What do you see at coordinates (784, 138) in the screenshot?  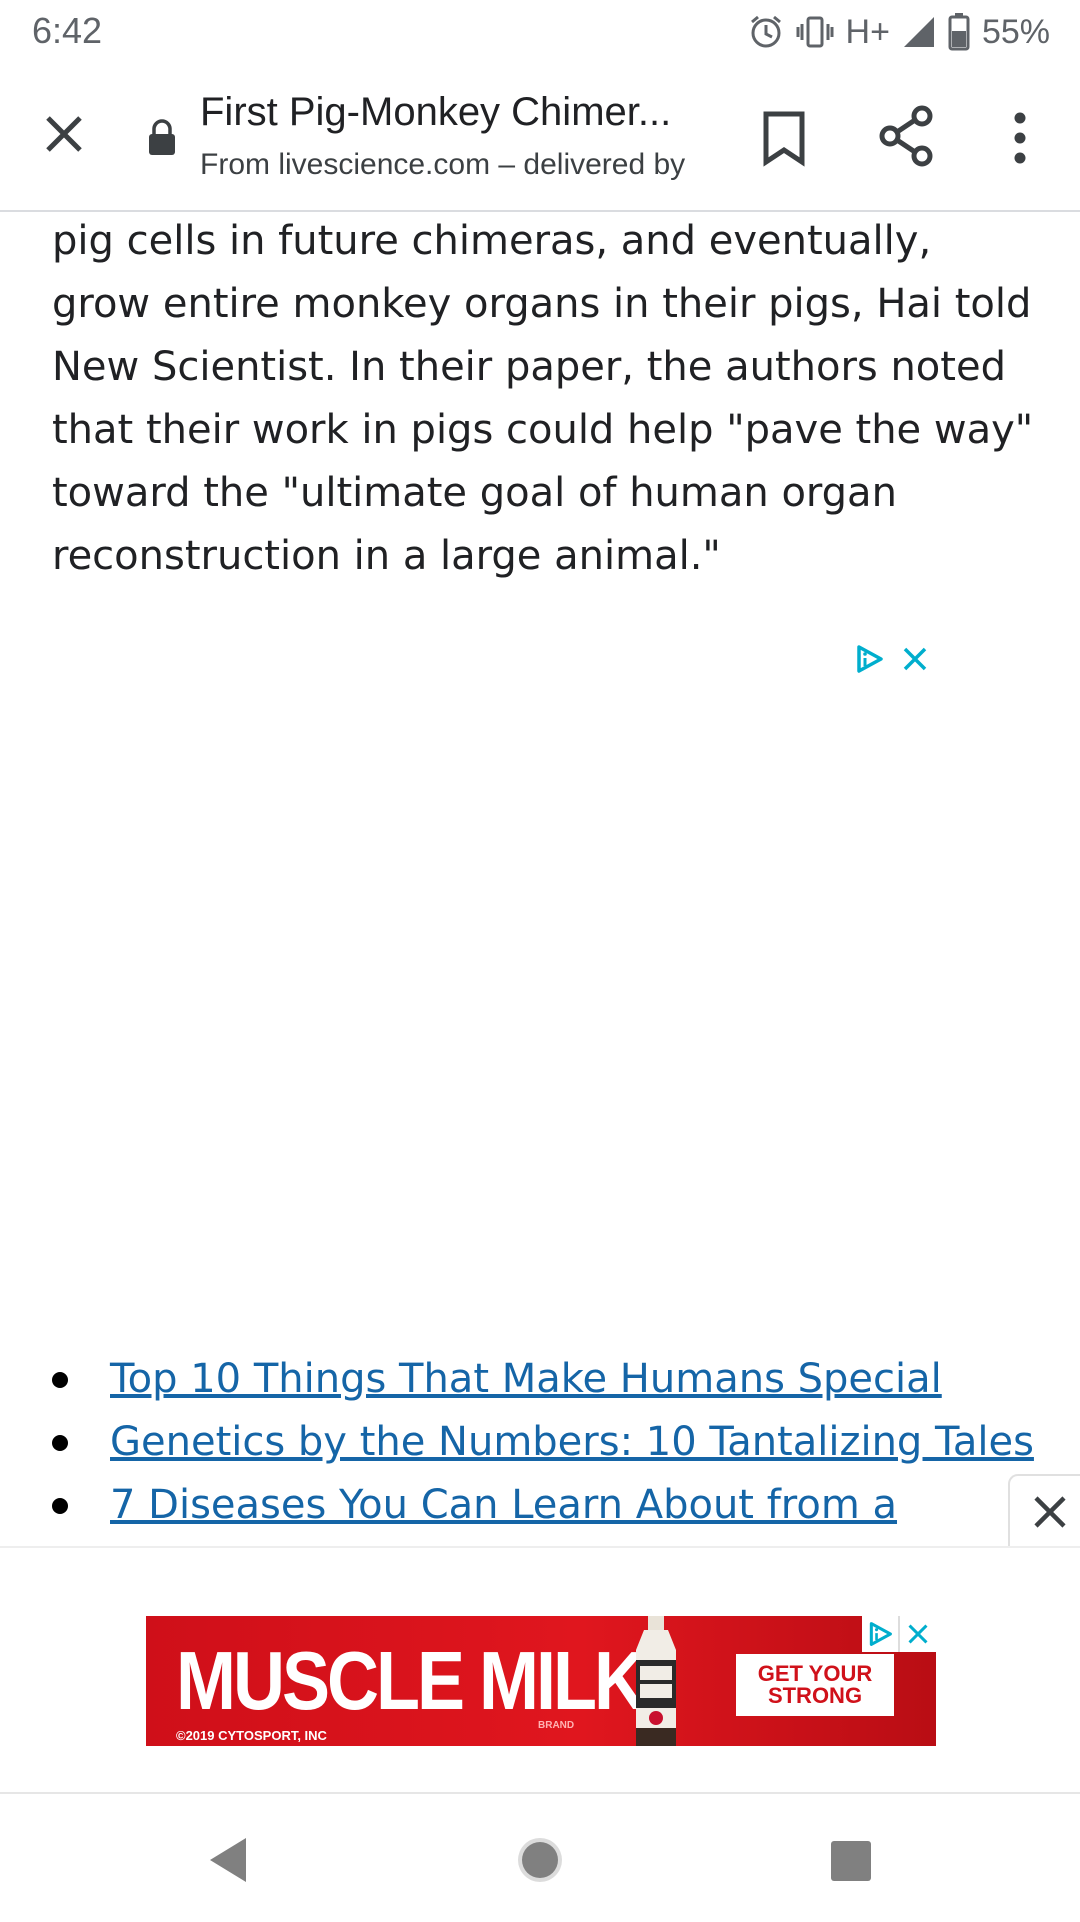 I see `bookmark-icon` at bounding box center [784, 138].